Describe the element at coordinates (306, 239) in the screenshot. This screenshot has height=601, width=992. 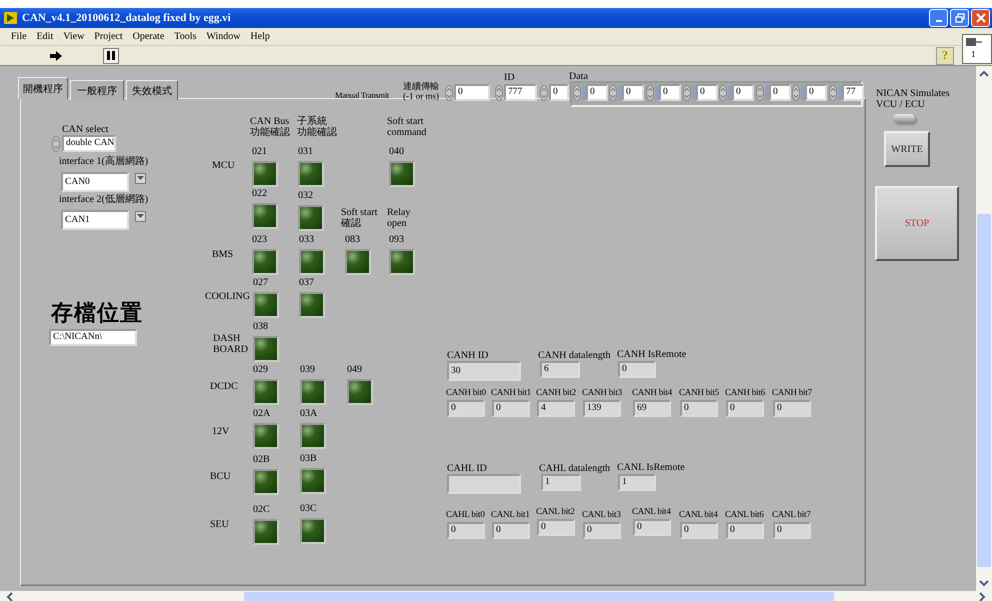
I see `led-code: 033` at that location.